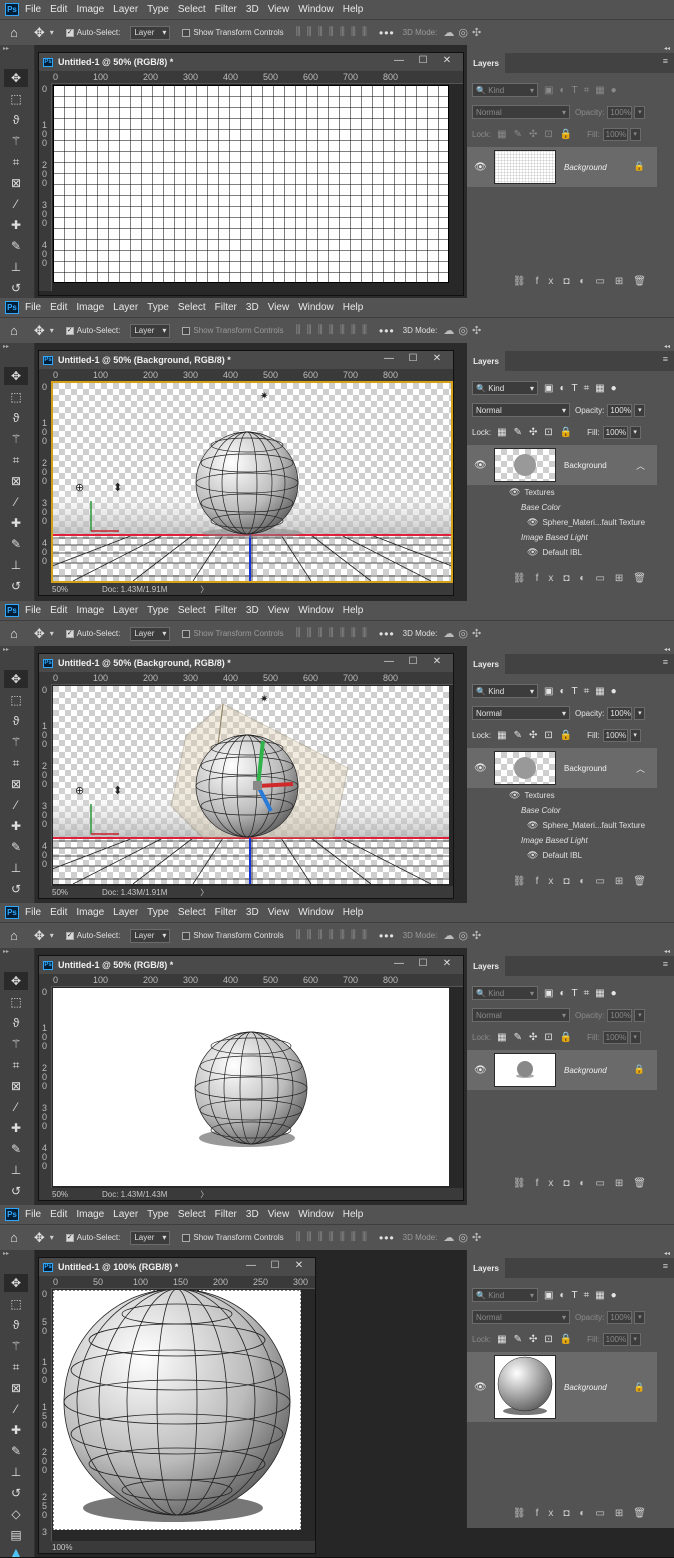 Image resolution: width=674 pixels, height=1558 pixels. Describe the element at coordinates (251, 62) in the screenshot. I see `document-tab: Ps Untitled-1 @ 50% (RGB/8) * — ☐ ✕` at that location.